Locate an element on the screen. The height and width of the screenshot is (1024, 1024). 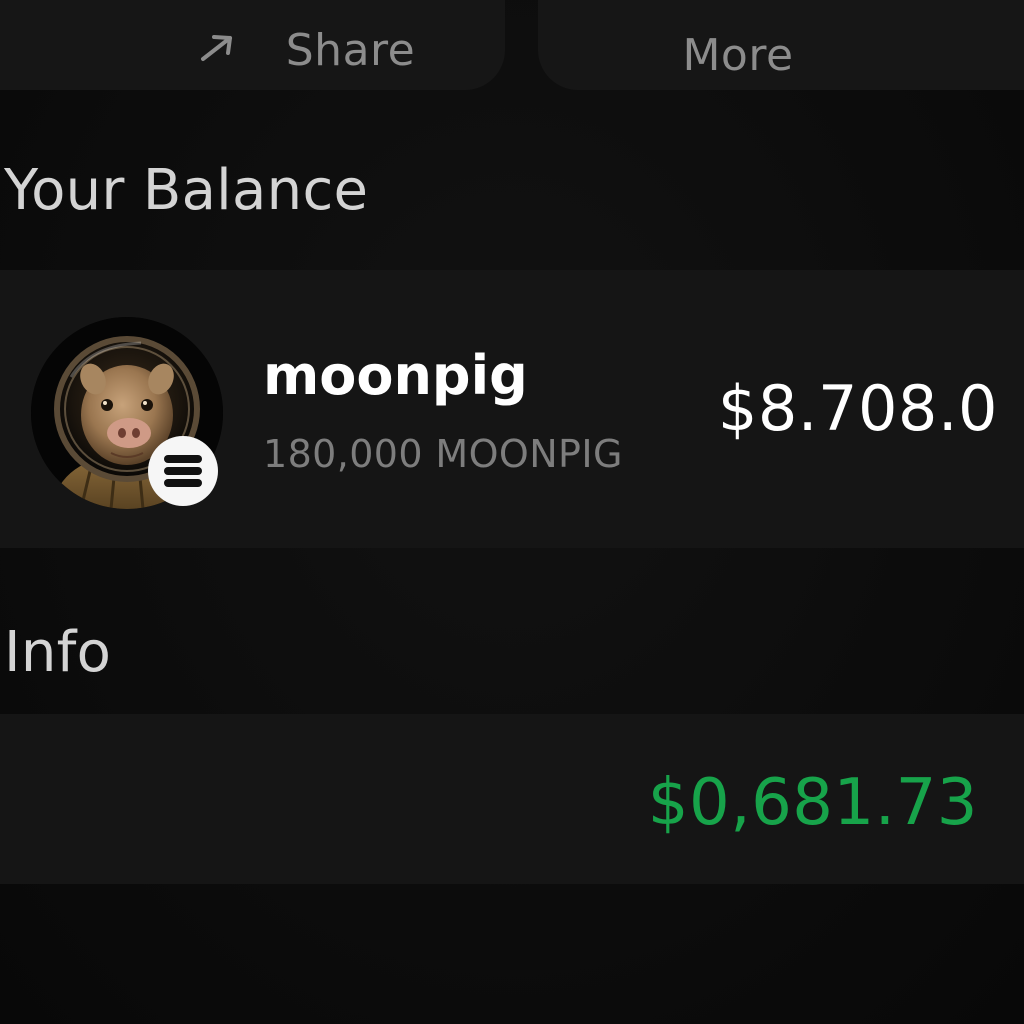
solana-chain-icon is located at coordinates (183, 471).